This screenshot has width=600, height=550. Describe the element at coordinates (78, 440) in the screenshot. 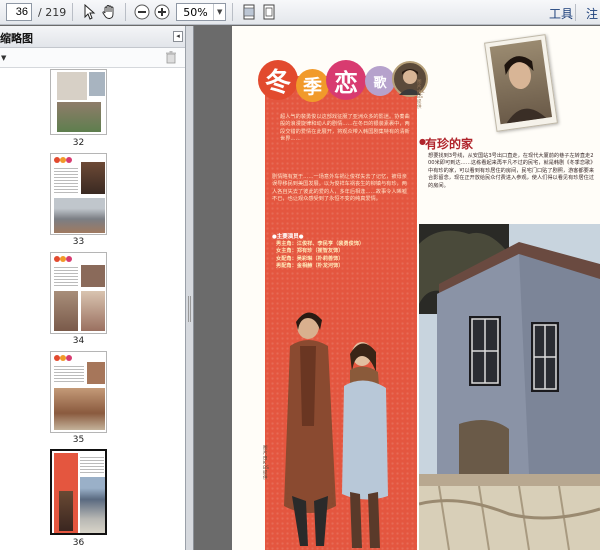

I see `thumbnail-label: 35` at that location.